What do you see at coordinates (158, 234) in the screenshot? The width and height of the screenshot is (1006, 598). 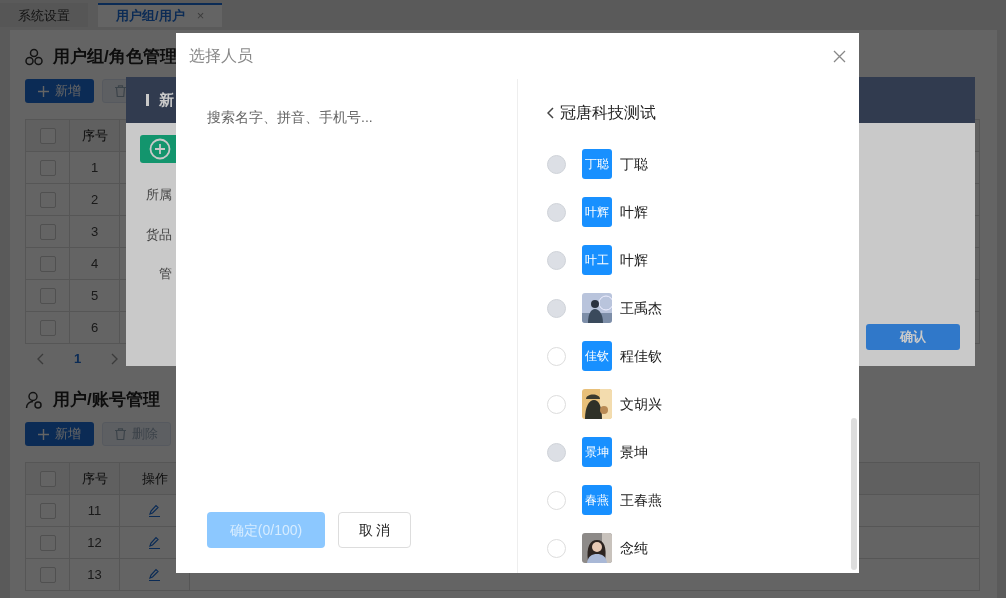 I see `field-label: 货品` at bounding box center [158, 234].